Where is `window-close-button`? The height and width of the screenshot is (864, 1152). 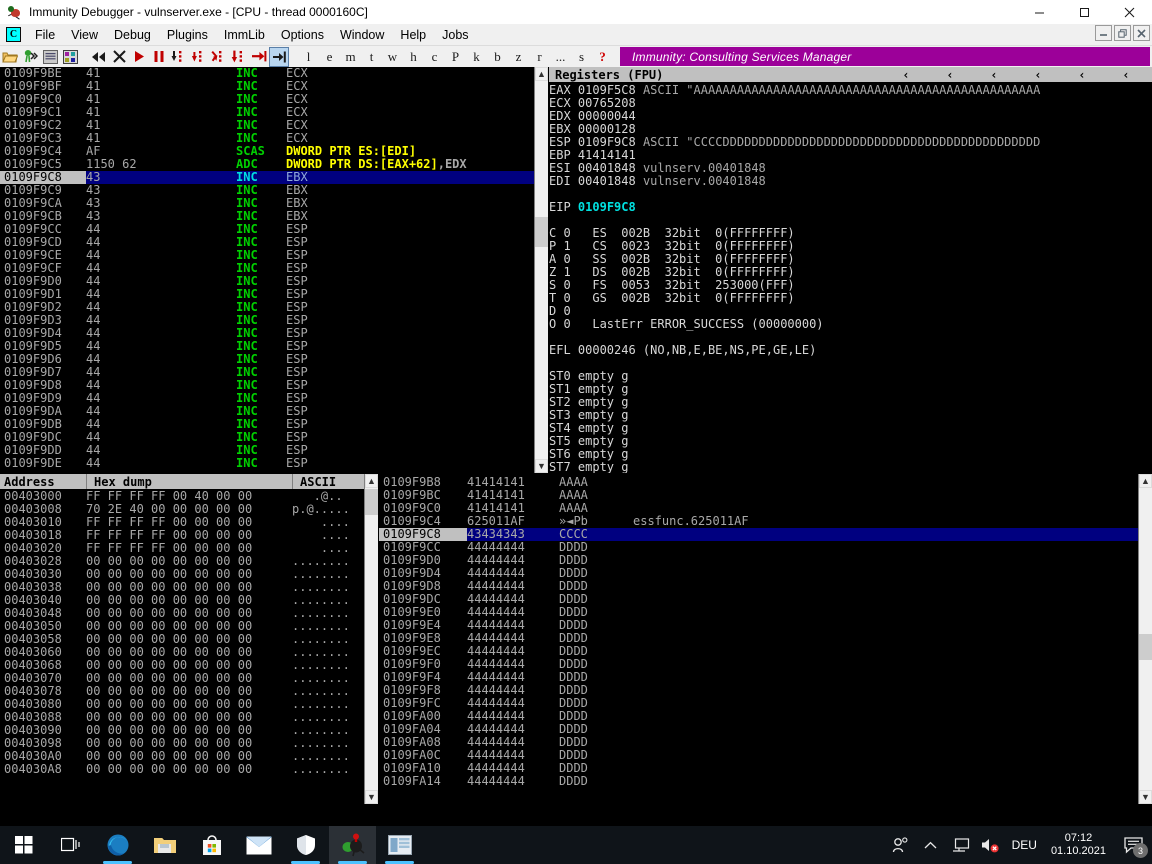 window-close-button is located at coordinates (1129, 12).